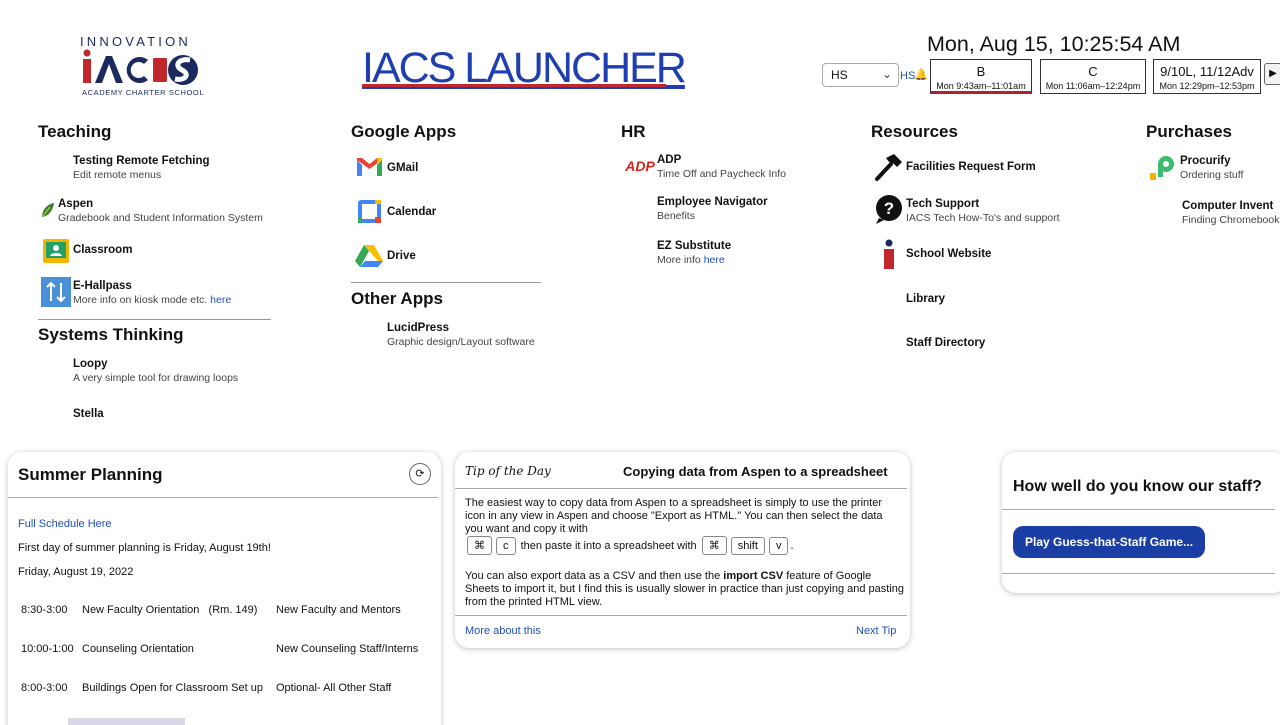 The height and width of the screenshot is (725, 1280). Describe the element at coordinates (102, 250) in the screenshot. I see `link-classroom: Classroom` at that location.